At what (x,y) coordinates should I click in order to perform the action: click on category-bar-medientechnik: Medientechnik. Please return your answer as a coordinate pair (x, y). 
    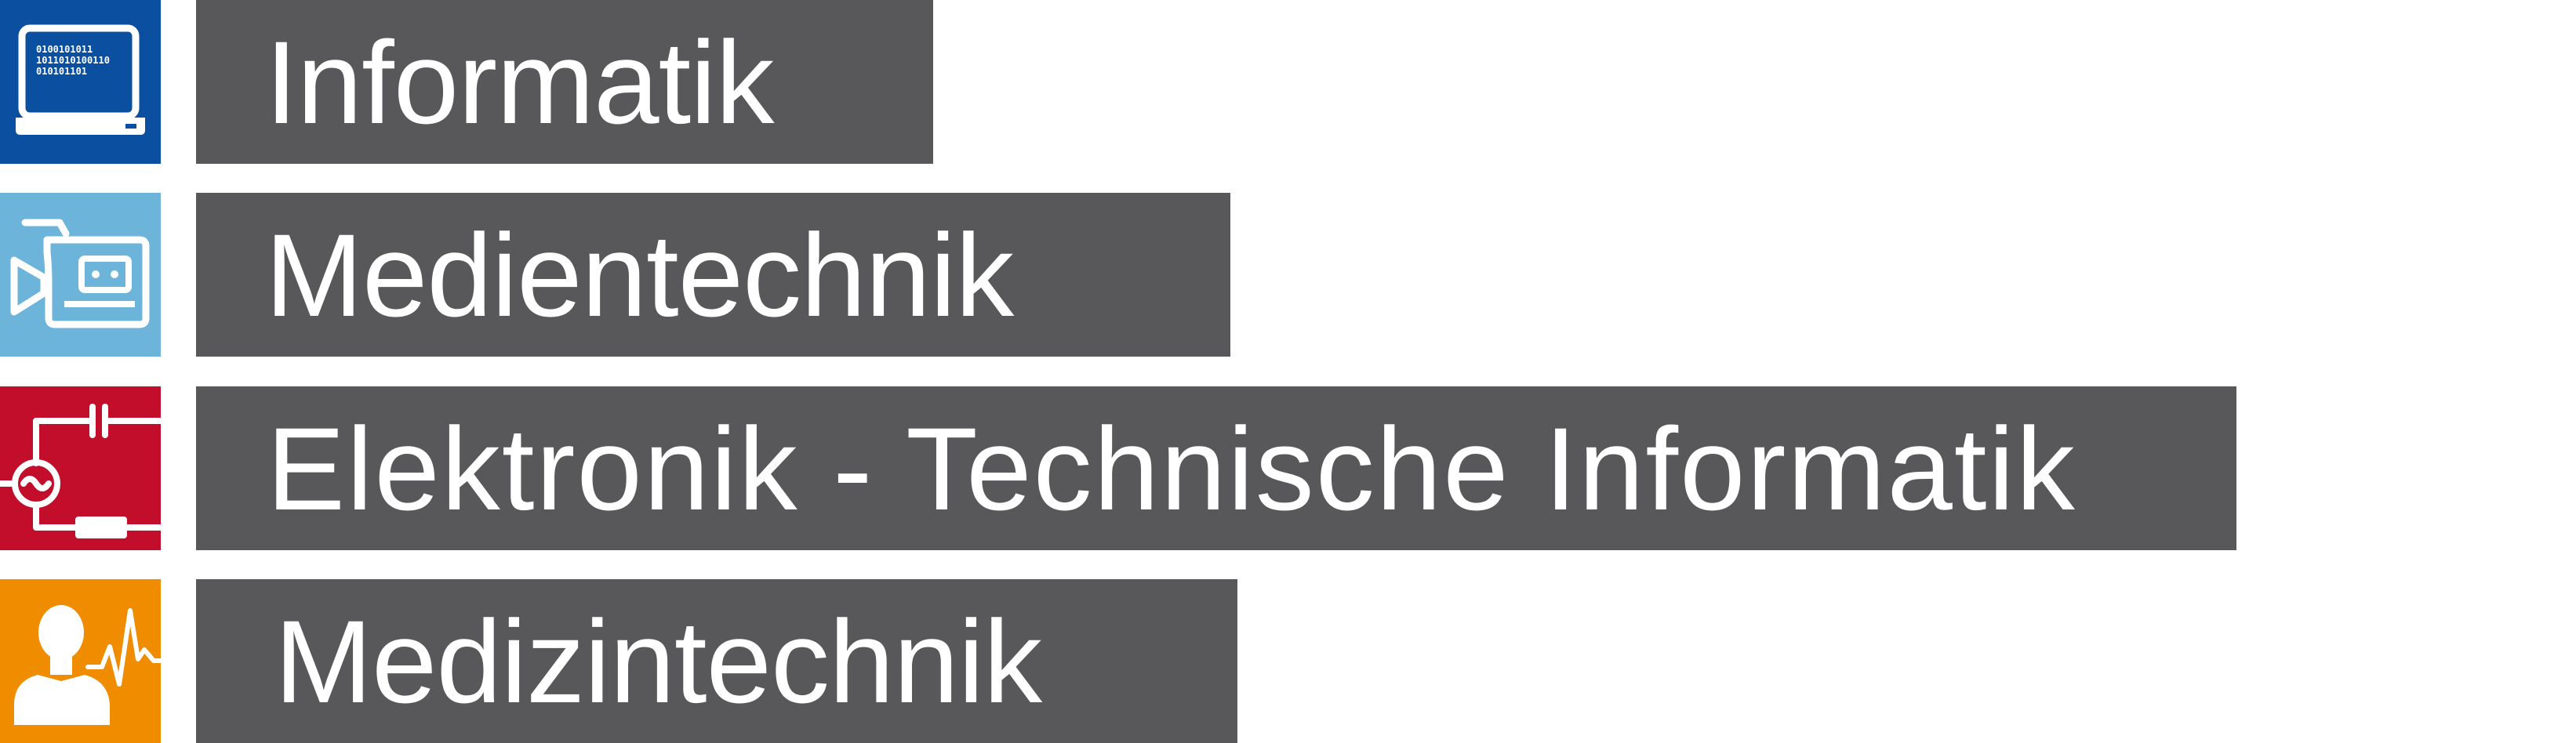
    Looking at the image, I should click on (713, 275).